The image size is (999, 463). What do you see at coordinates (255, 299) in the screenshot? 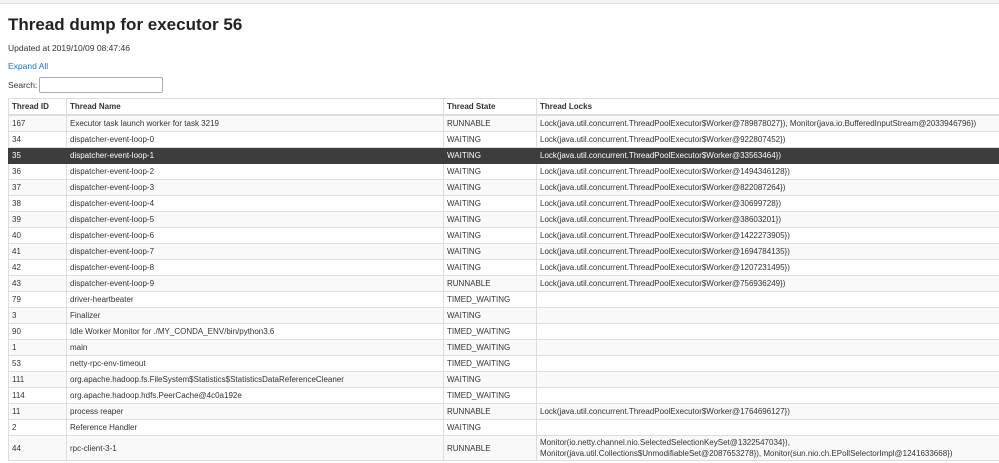
I see `thread-name-cell: driver-heartbeater` at bounding box center [255, 299].